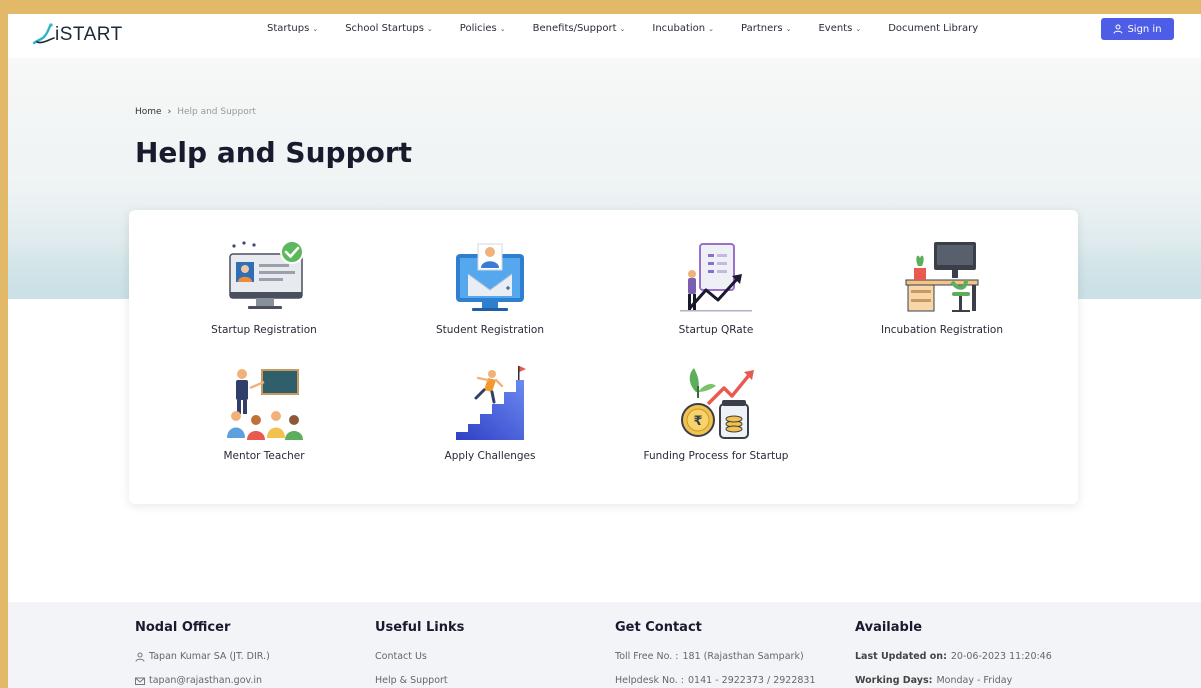 The height and width of the screenshot is (688, 1201). I want to click on tile-mentor-teacher: Mentor Teacher, so click(264, 413).